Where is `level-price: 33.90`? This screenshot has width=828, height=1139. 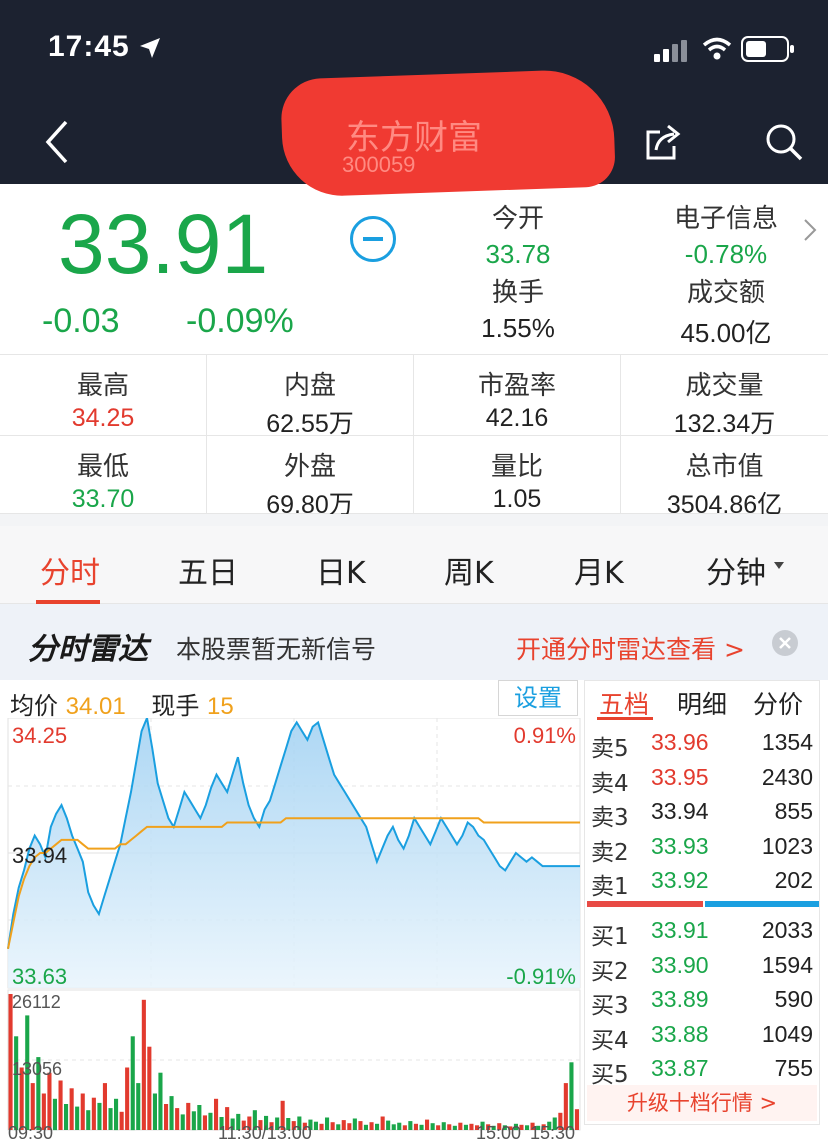 level-price: 33.90 is located at coordinates (680, 964).